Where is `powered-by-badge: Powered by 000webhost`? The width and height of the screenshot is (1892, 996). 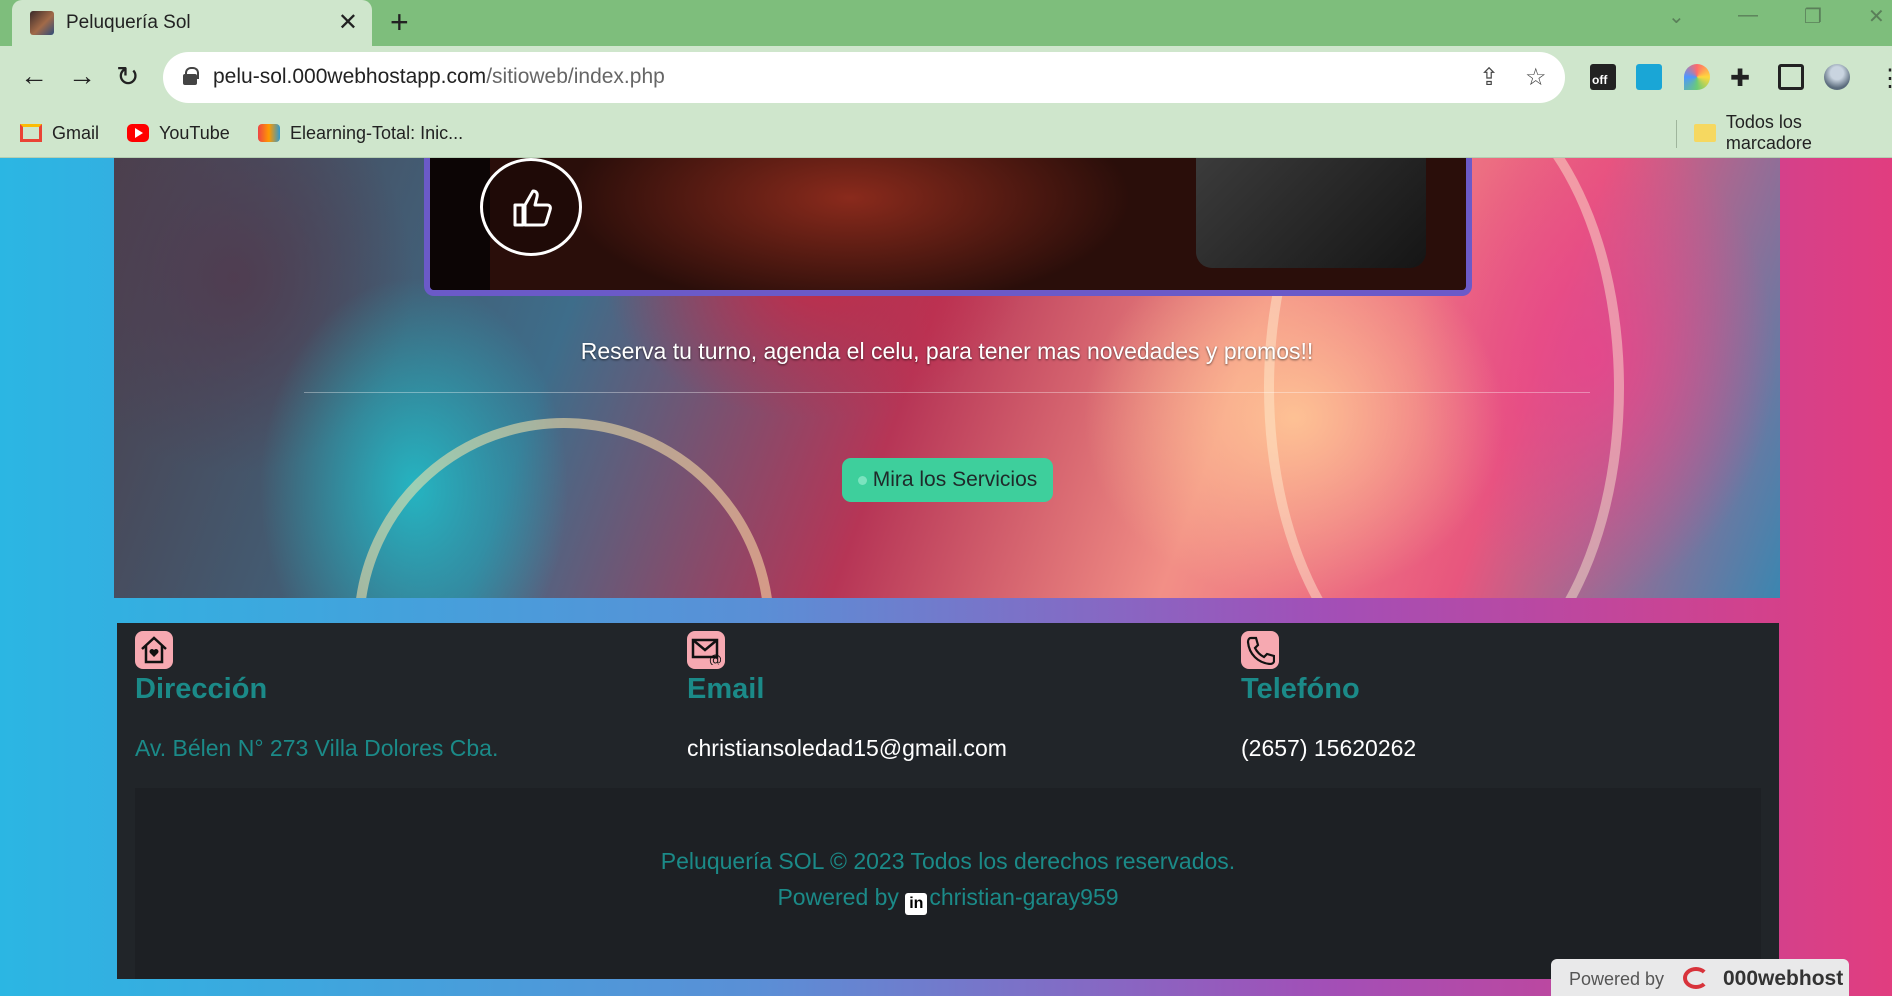 powered-by-badge: Powered by 000webhost is located at coordinates (1700, 977).